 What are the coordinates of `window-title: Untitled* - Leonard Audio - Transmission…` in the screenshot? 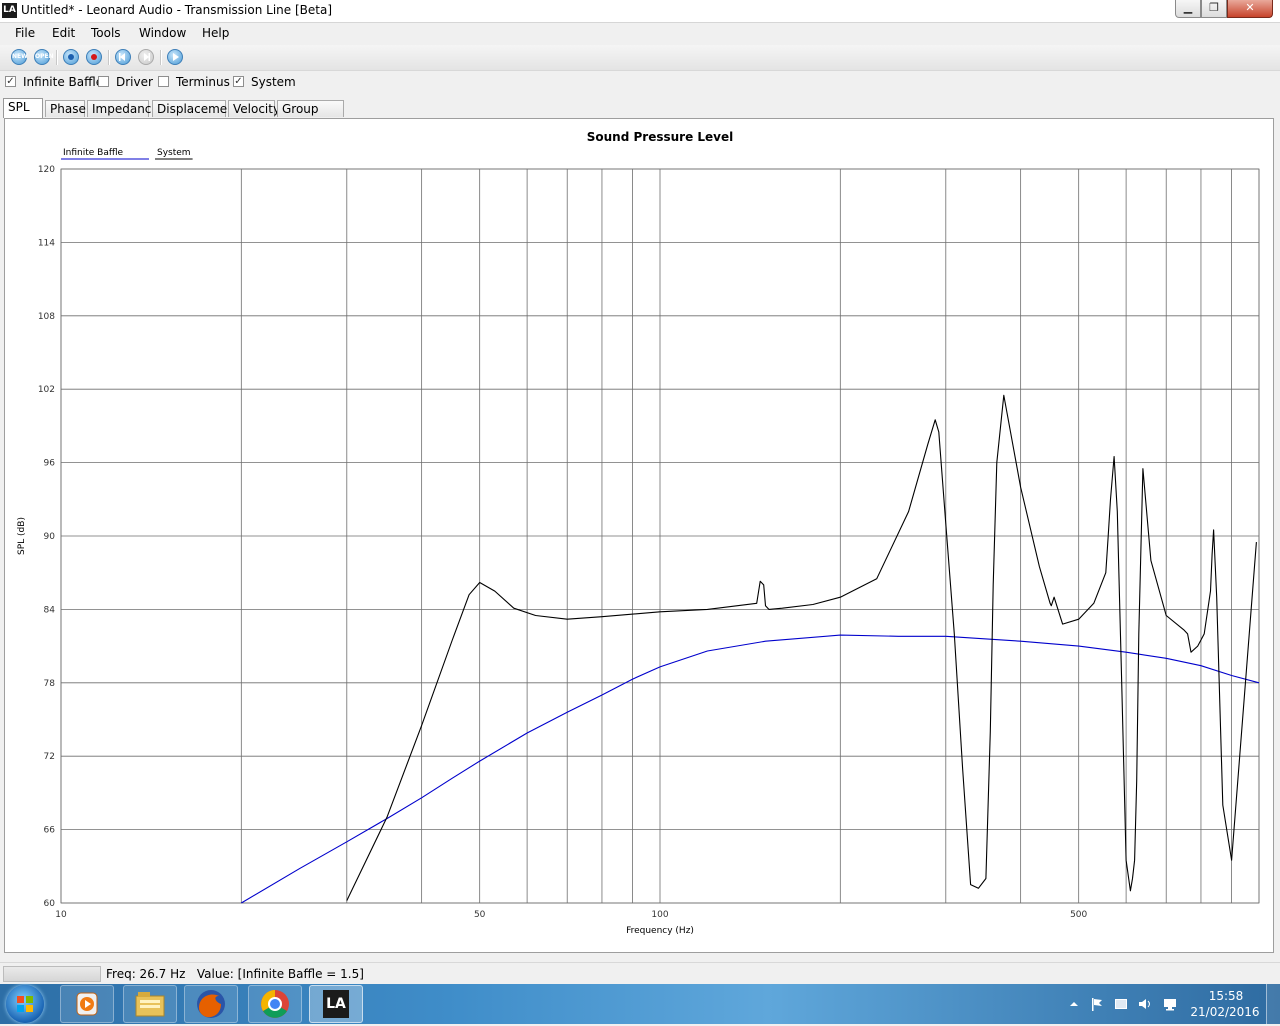 It's located at (176, 10).